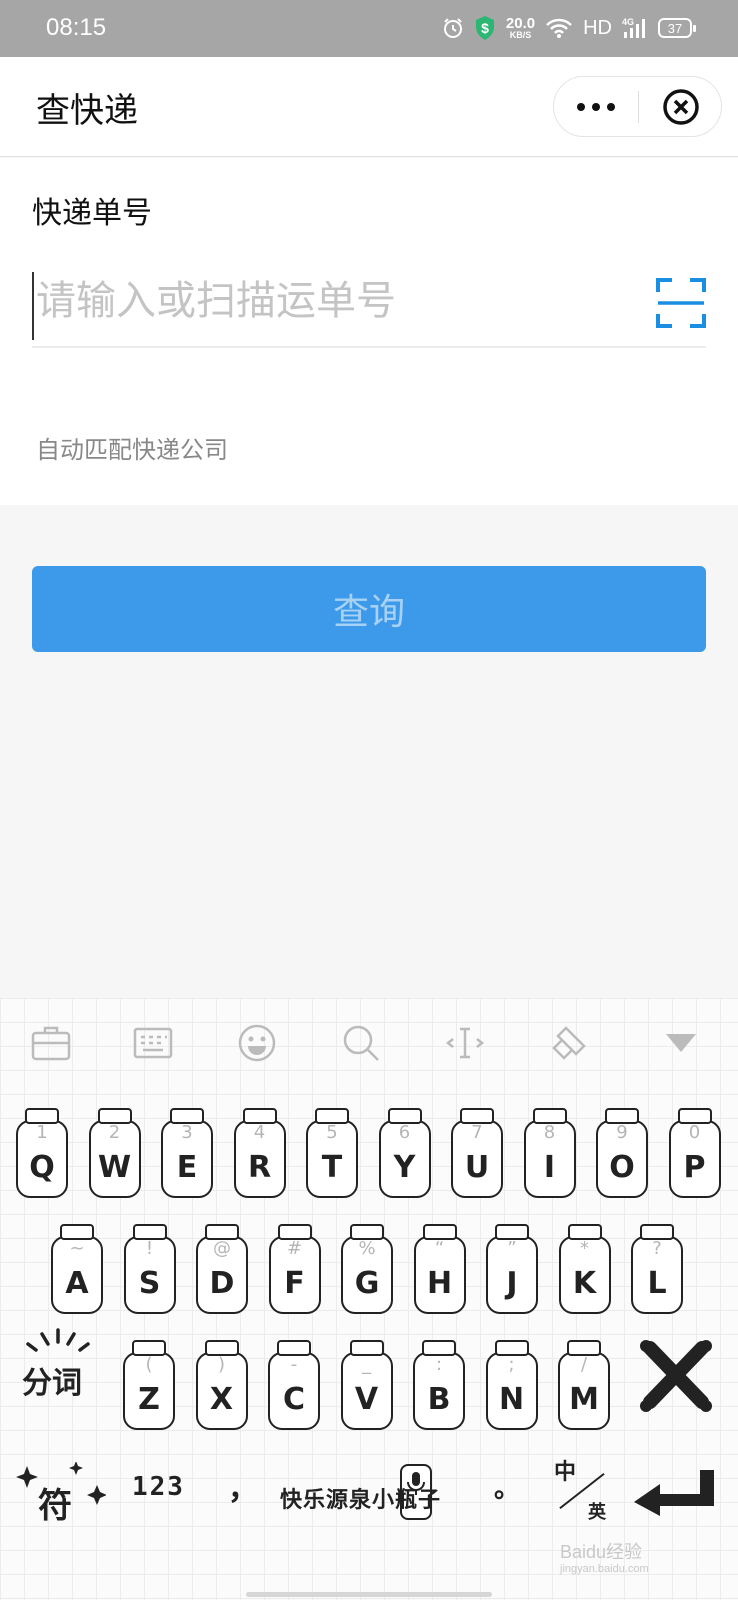 The width and height of the screenshot is (738, 1600). I want to click on key-letter: L, so click(657, 1283).